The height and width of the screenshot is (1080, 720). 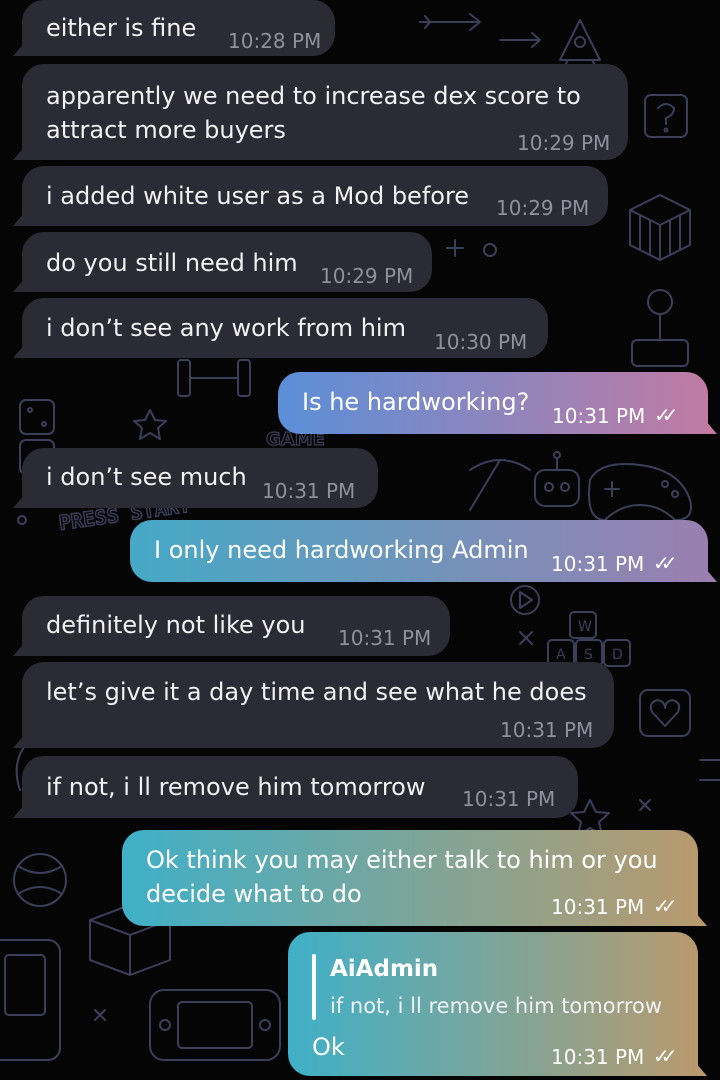 What do you see at coordinates (384, 969) in the screenshot?
I see `reply-sender-name: AiAdmin` at bounding box center [384, 969].